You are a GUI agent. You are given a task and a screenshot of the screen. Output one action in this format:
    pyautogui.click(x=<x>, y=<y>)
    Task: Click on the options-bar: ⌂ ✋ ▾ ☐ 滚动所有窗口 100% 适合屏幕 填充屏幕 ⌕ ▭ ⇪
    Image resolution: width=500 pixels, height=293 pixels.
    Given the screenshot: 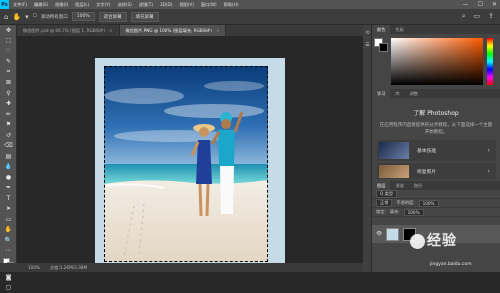 What is the action you would take?
    pyautogui.click(x=250, y=17)
    